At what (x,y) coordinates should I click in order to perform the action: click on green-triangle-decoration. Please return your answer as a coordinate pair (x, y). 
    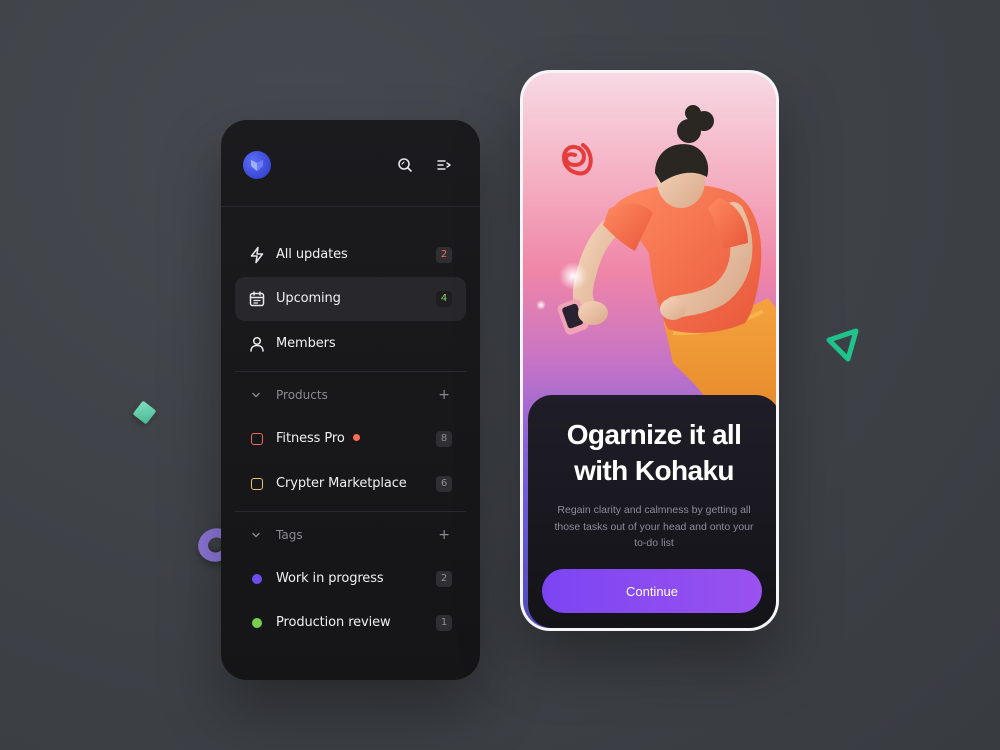
    Looking at the image, I should click on (842, 345).